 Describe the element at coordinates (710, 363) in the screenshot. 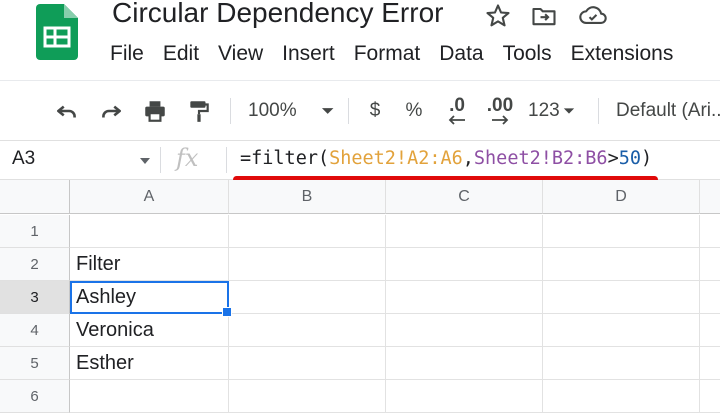

I see `cell-e5` at that location.